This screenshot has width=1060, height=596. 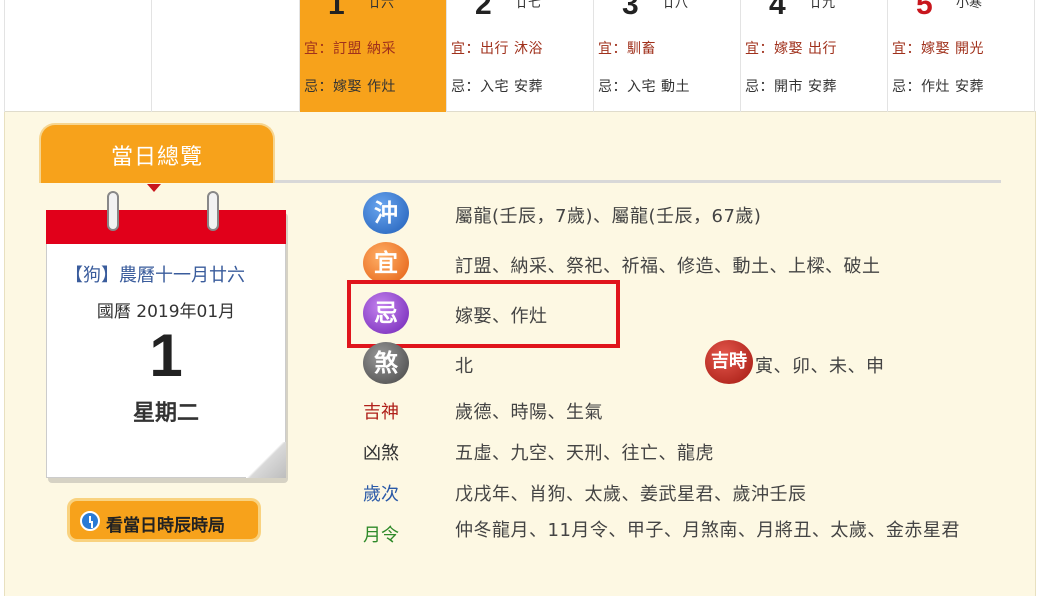 What do you see at coordinates (584, 453) in the screenshot?
I see `xiongsha-text: 五虛、九空、天刑、往亡、龍虎` at bounding box center [584, 453].